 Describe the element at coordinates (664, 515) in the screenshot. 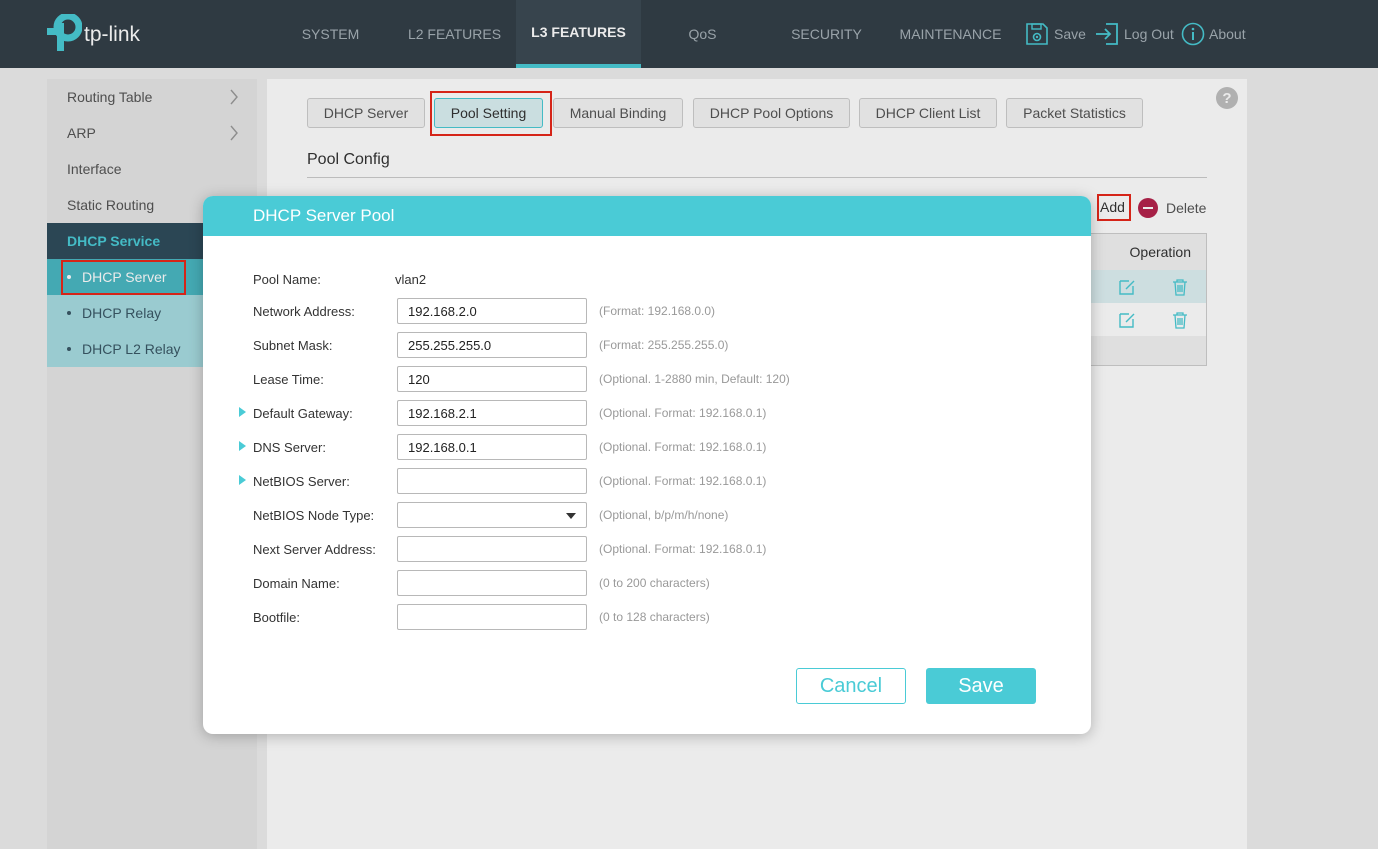

I see `netbios-node-type-hint: (Optional, b/p/m/h/none)` at that location.